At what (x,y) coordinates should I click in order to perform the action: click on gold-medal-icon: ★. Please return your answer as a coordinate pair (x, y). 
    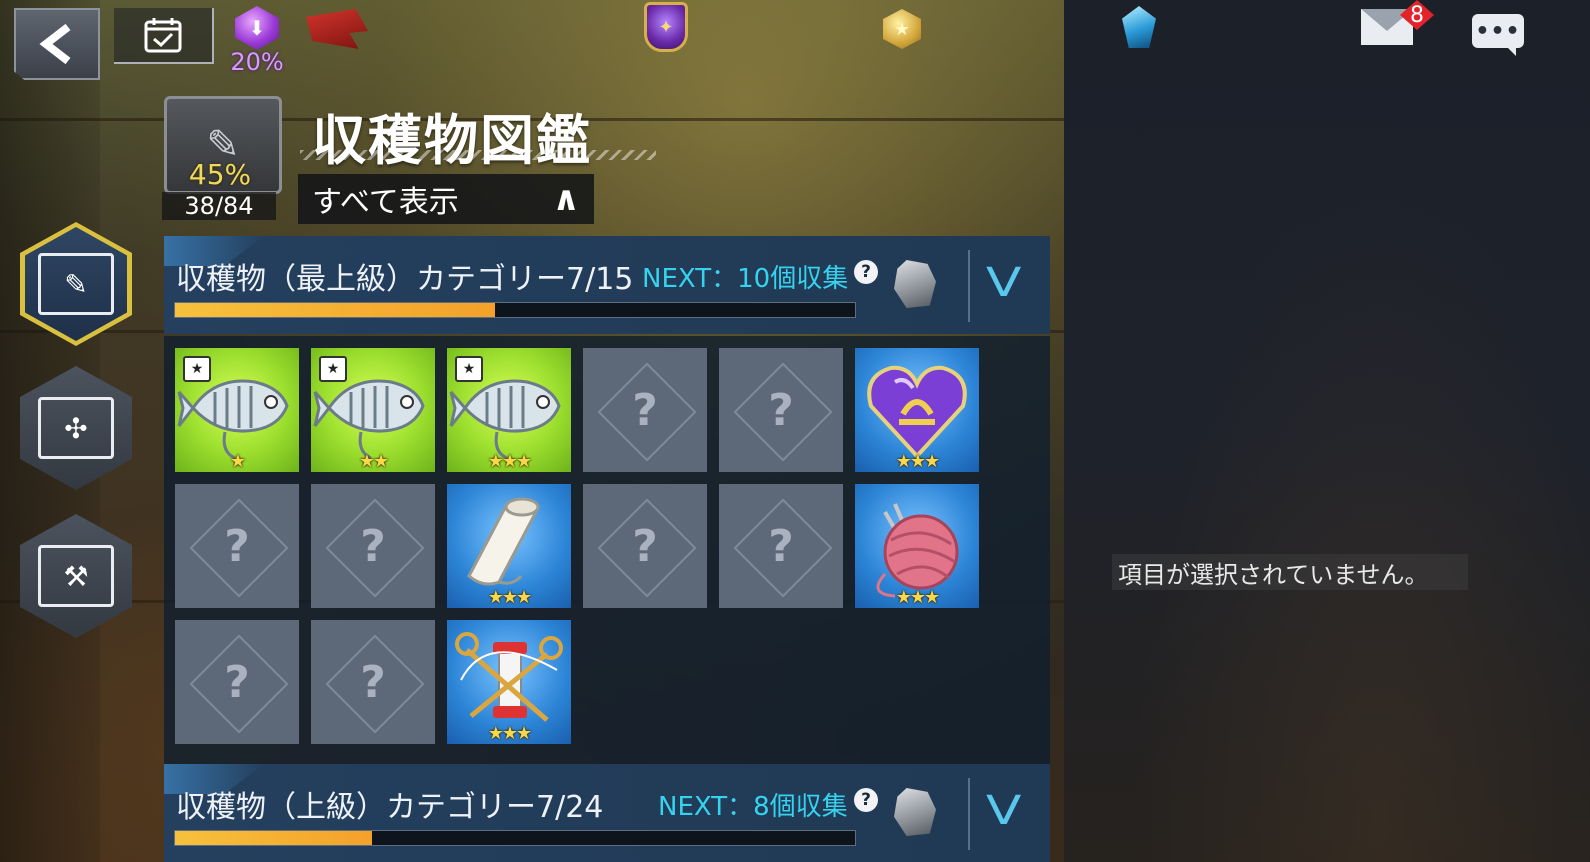
    Looking at the image, I should click on (902, 29).